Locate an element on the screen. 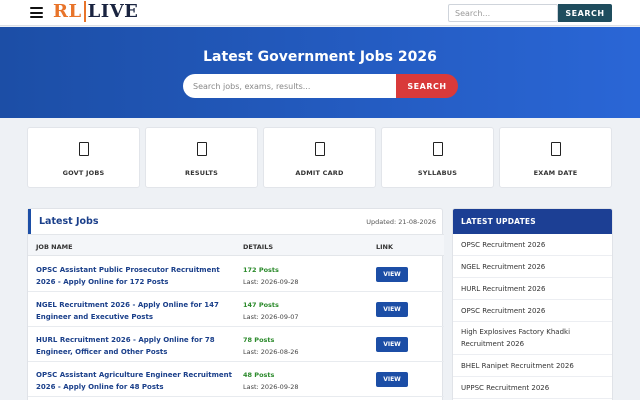 This screenshot has width=640, height=400. latest-jobs-title: Latest Jobs is located at coordinates (69, 221).